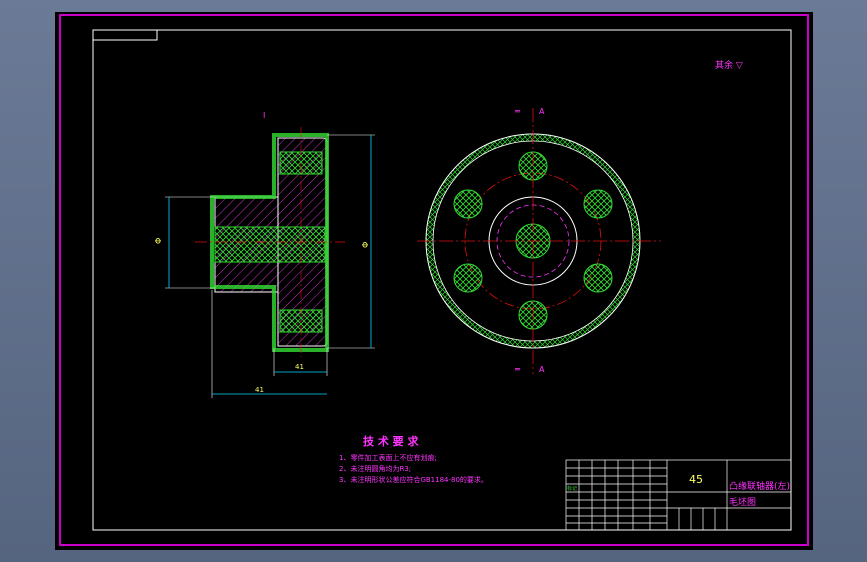 This screenshot has height=562, width=867. I want to click on tech-title: 技 术 要 求, so click(391, 441).